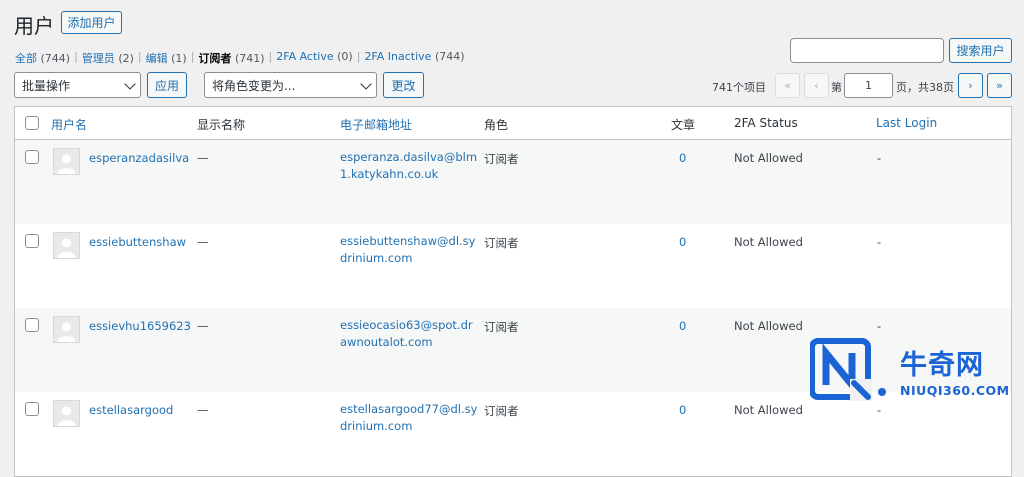  What do you see at coordinates (46, 85) in the screenshot?
I see `bulk-action-value: 批量操作` at bounding box center [46, 85].